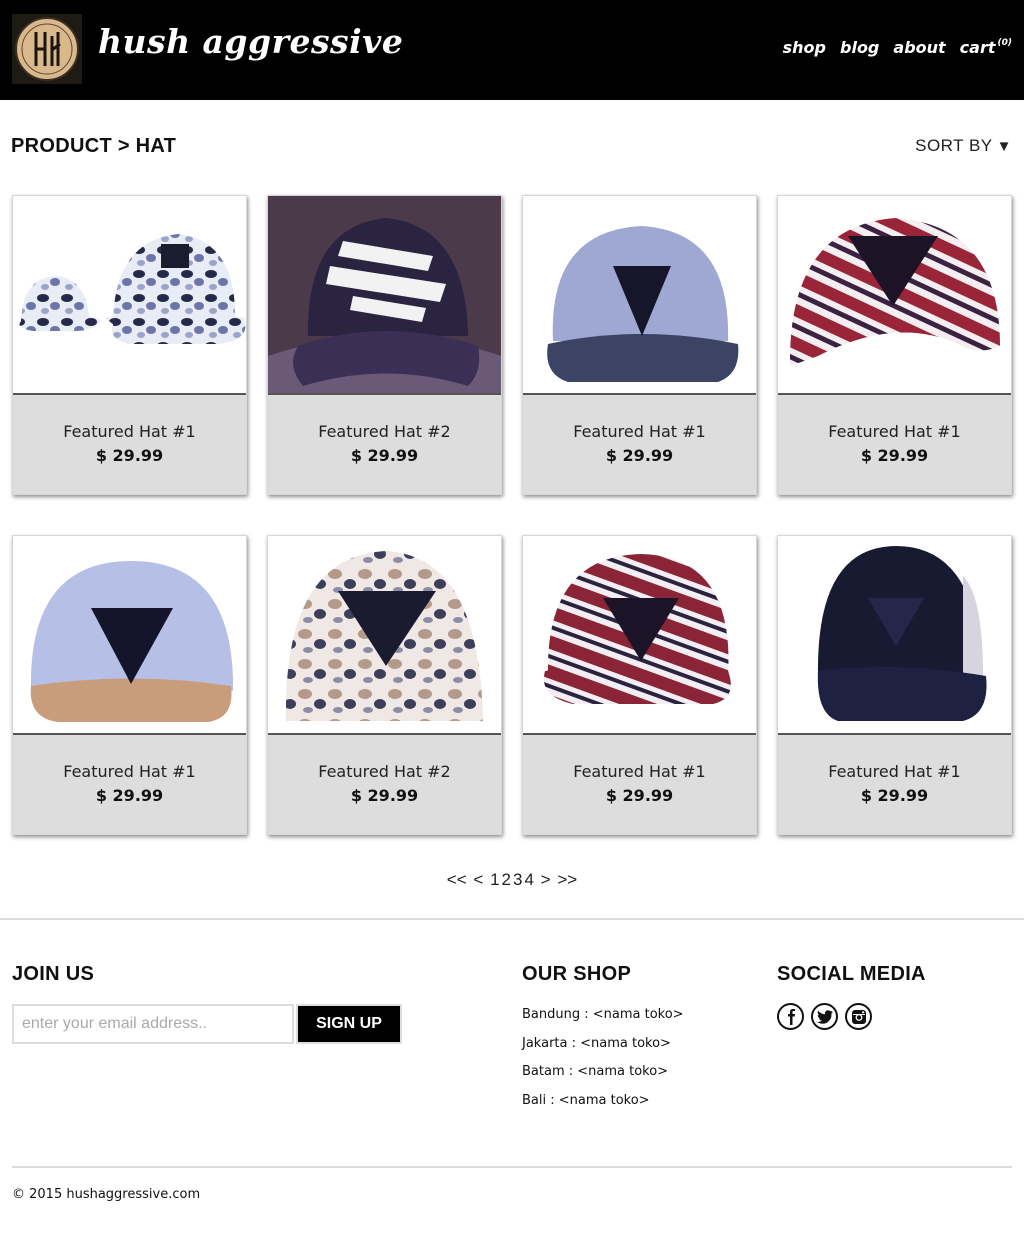  I want to click on main-nav: shop blog about cart (0), so click(897, 47).